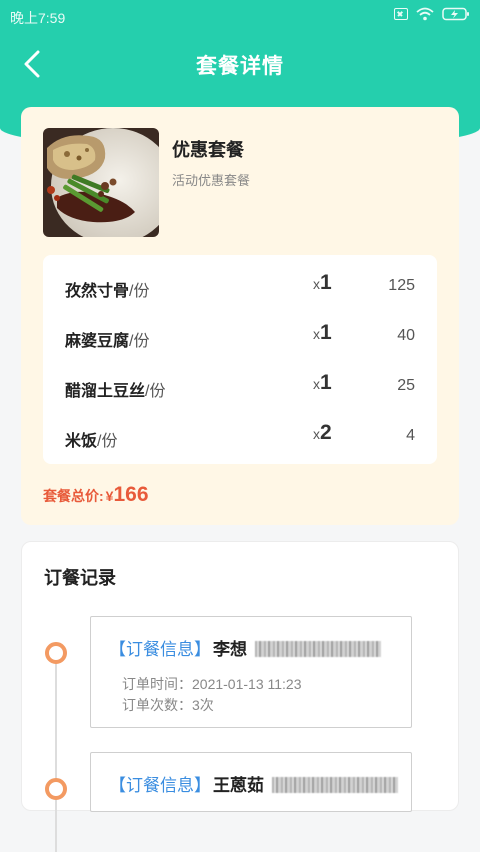 The height and width of the screenshot is (852, 480). Describe the element at coordinates (38, 18) in the screenshot. I see `status-time: 晚上7:59` at that location.